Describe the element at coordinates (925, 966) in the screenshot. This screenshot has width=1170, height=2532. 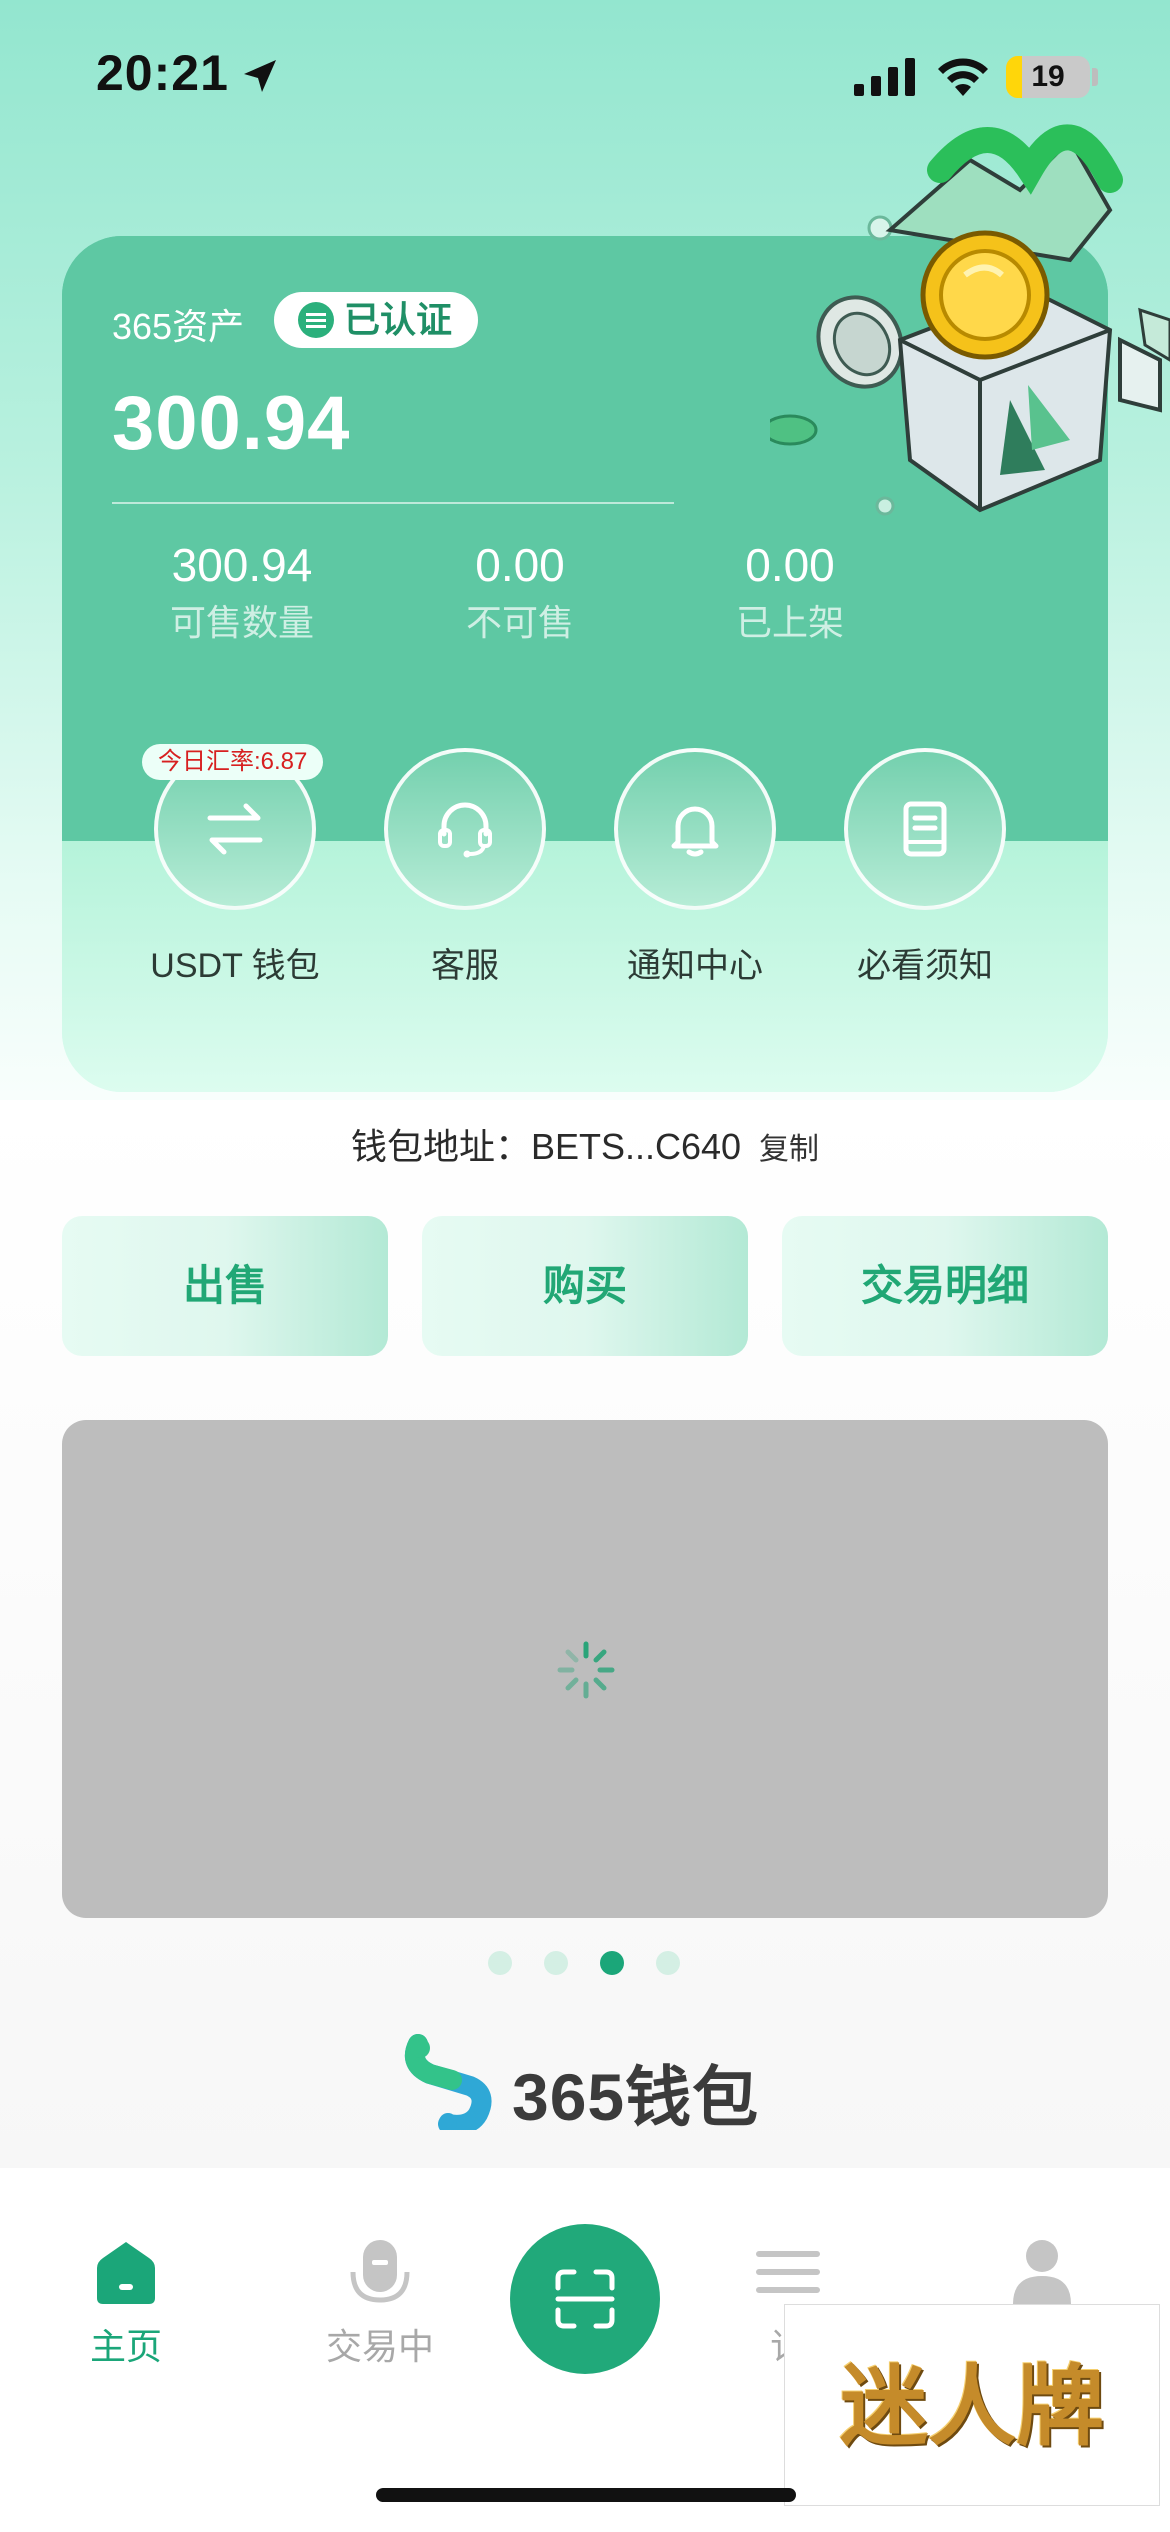
I see `quick-action-label: 必看须知` at that location.